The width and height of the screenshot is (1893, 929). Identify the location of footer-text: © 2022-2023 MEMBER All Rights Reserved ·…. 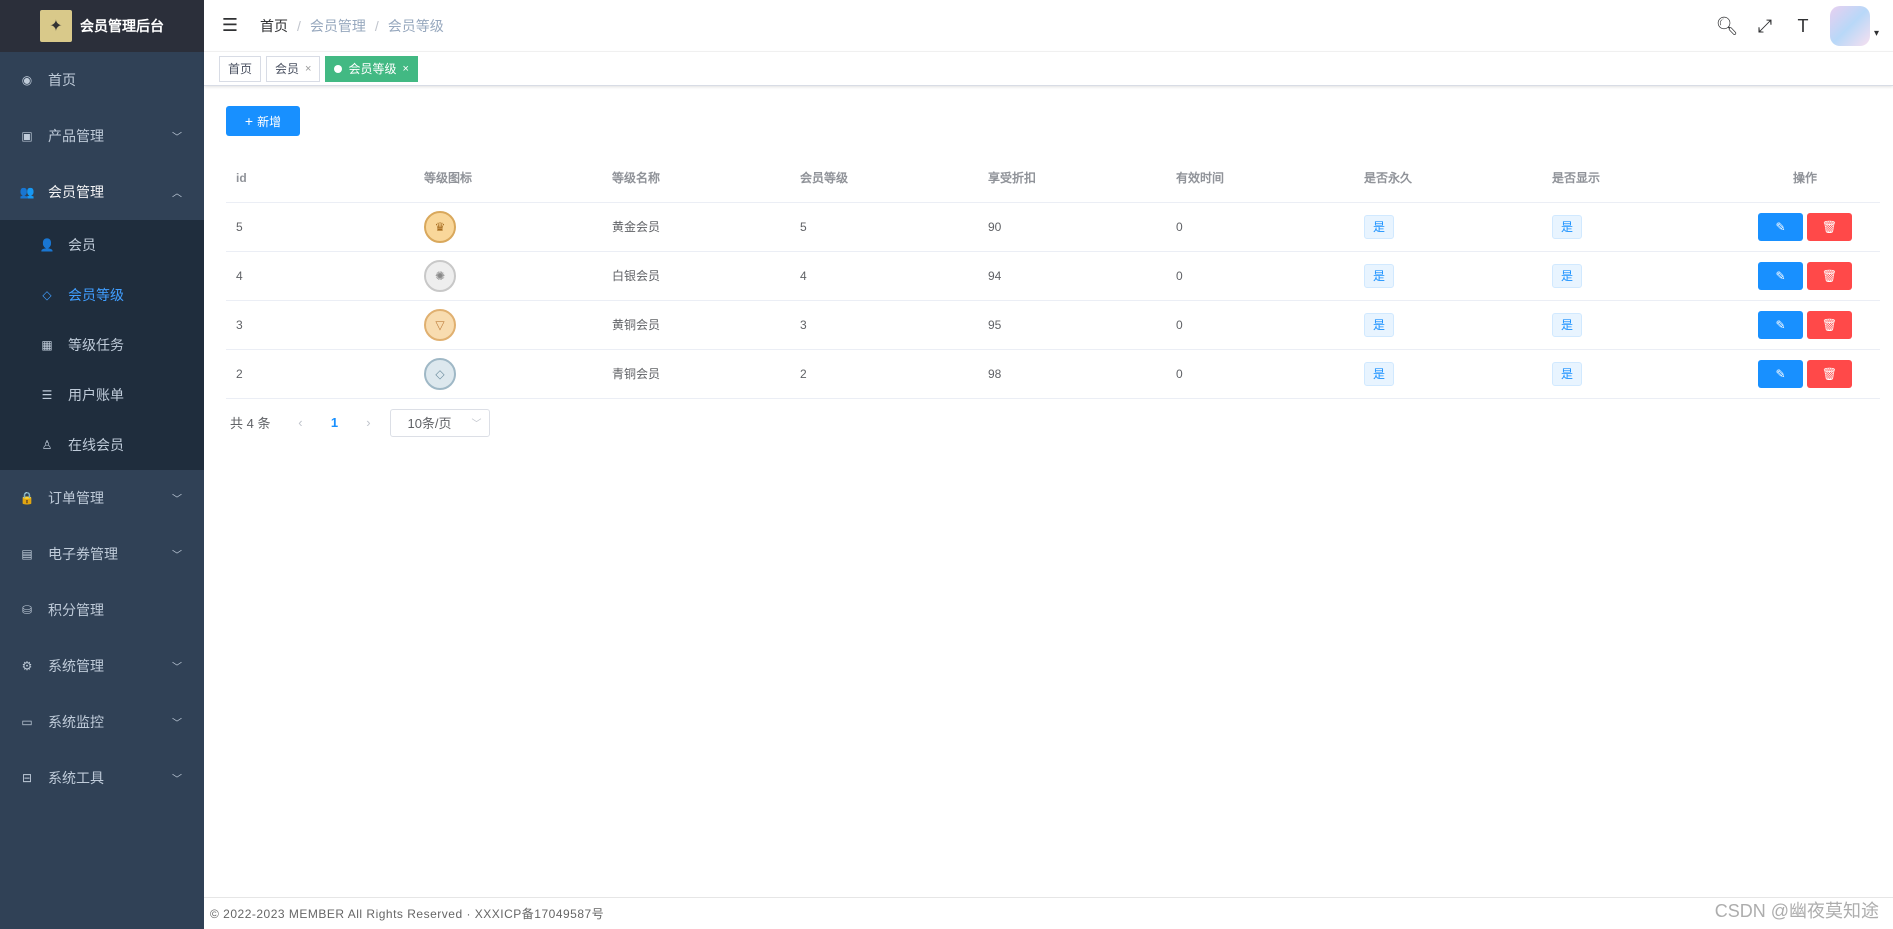
(407, 914).